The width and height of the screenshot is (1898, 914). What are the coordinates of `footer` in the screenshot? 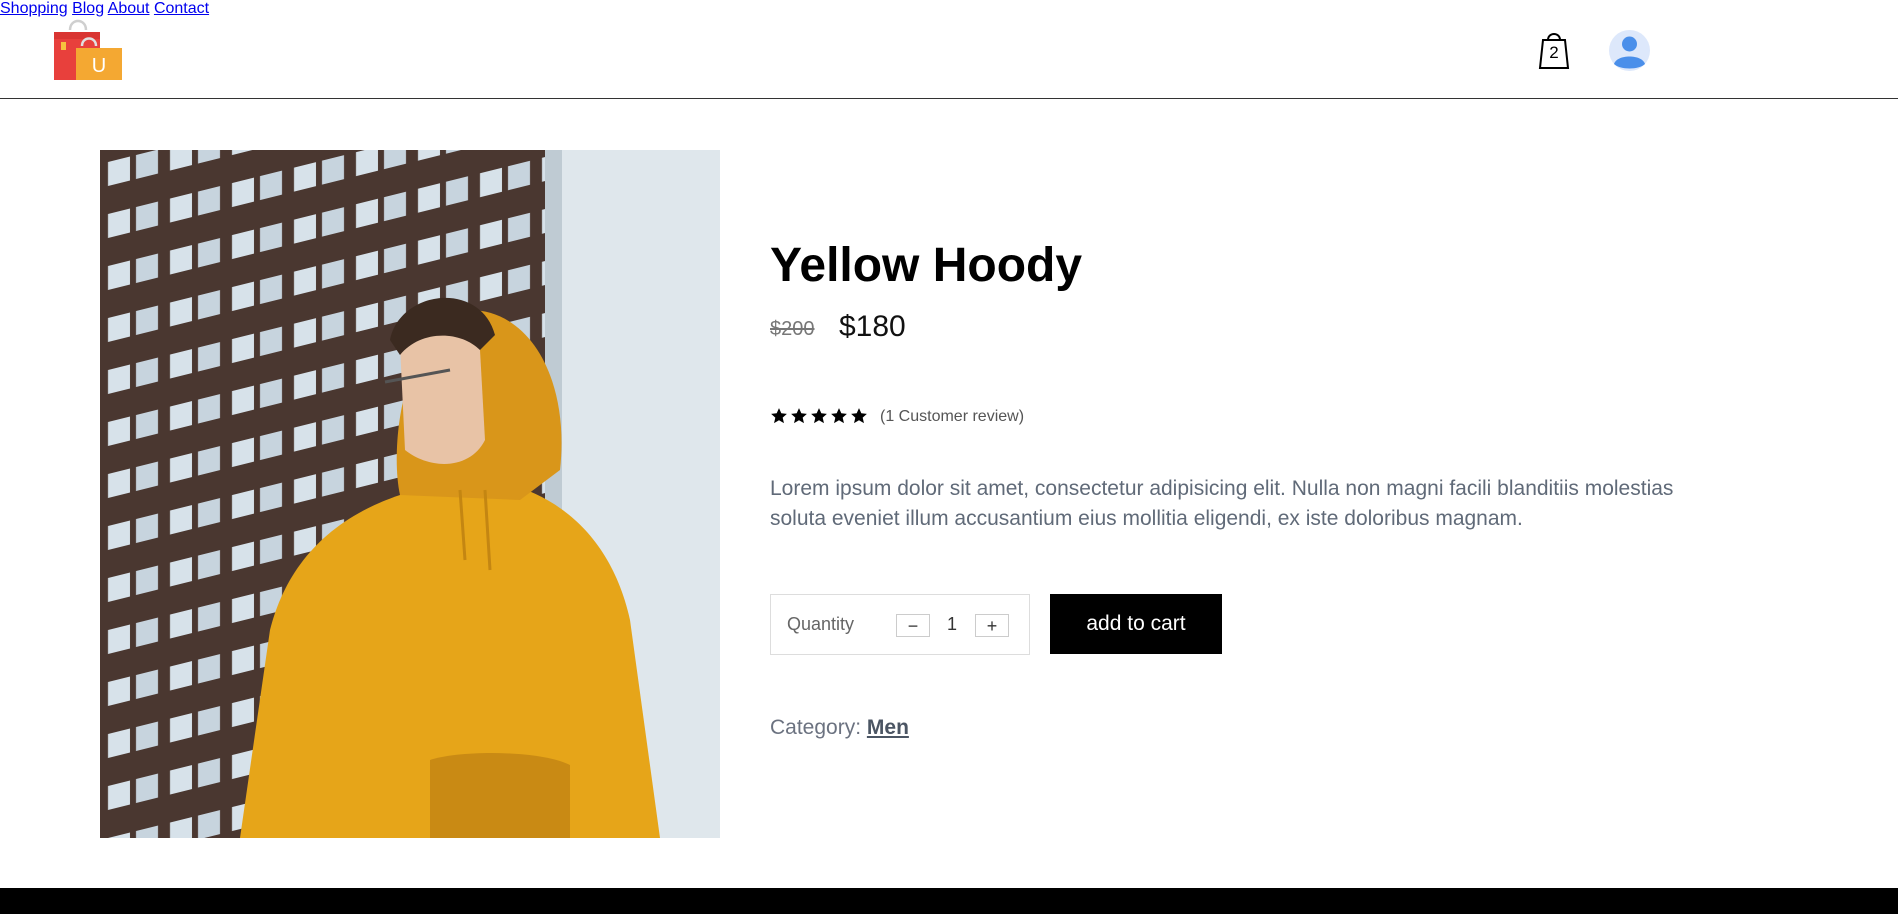 It's located at (949, 901).